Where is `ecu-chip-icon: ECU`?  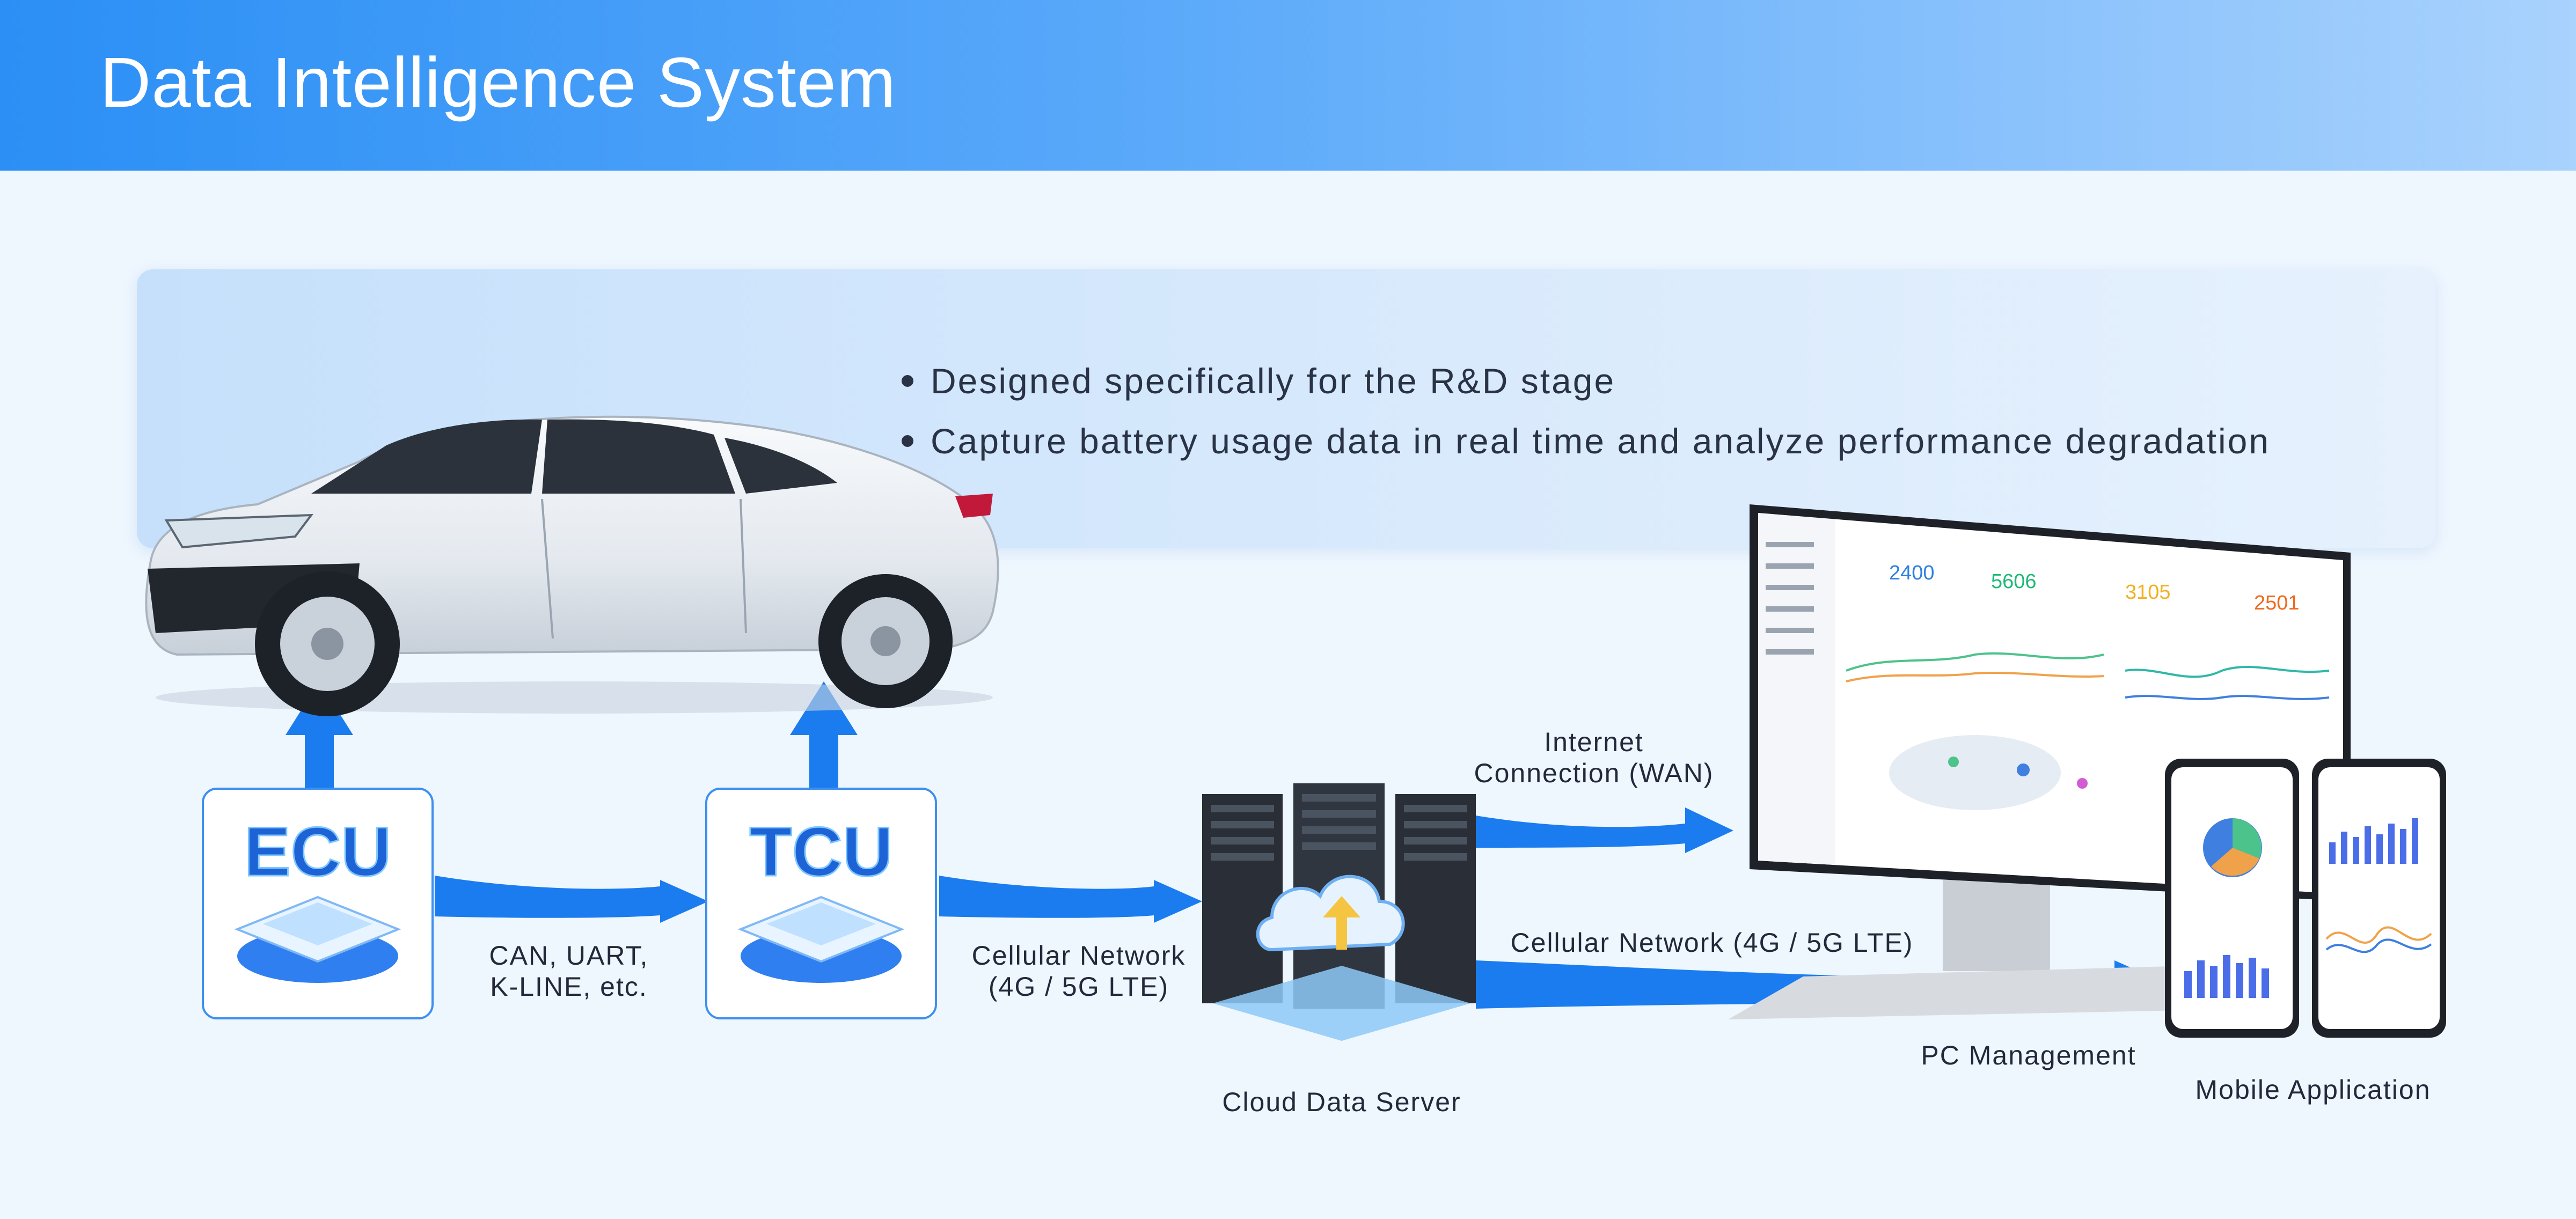
ecu-chip-icon: ECU is located at coordinates (317, 898).